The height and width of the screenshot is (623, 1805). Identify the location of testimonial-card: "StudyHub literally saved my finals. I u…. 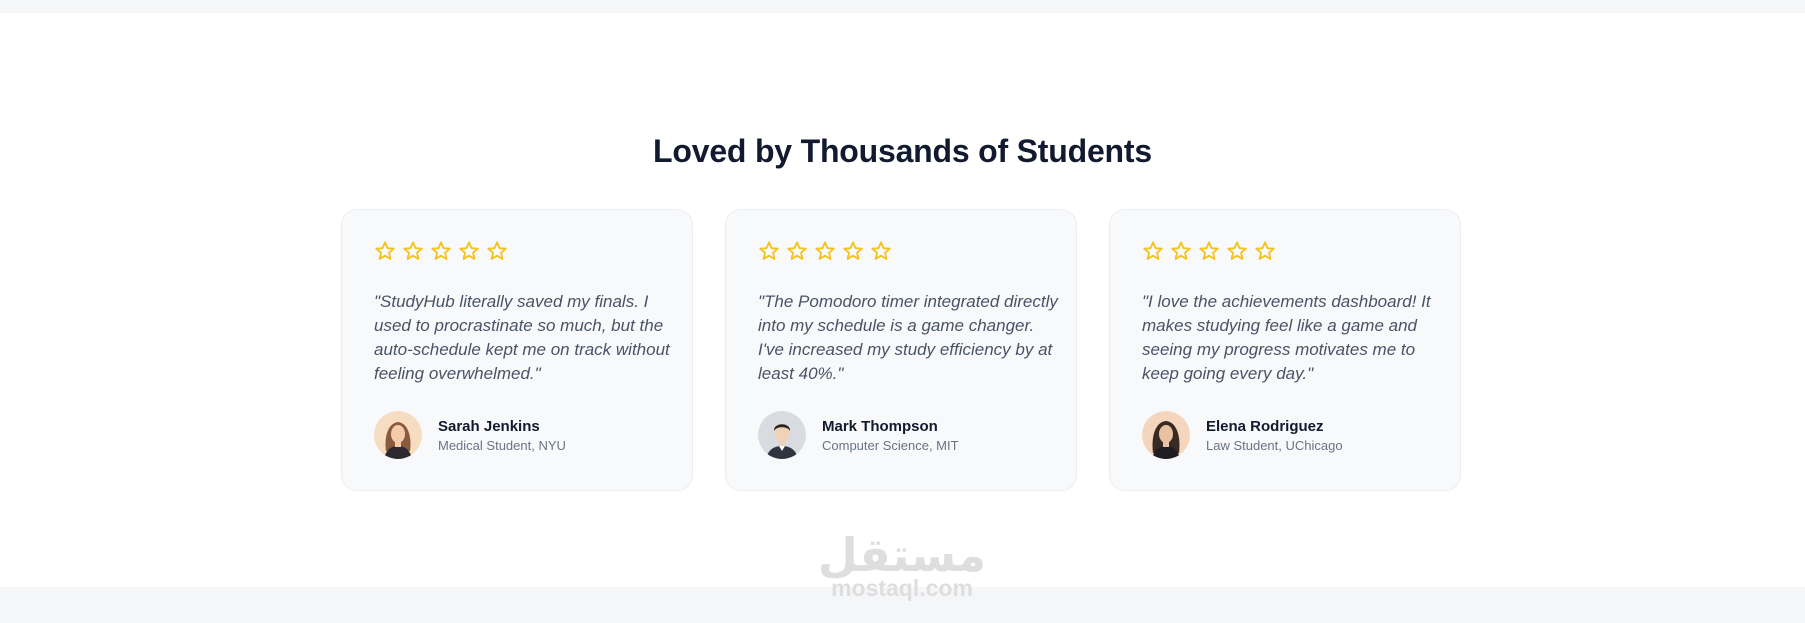
(517, 350).